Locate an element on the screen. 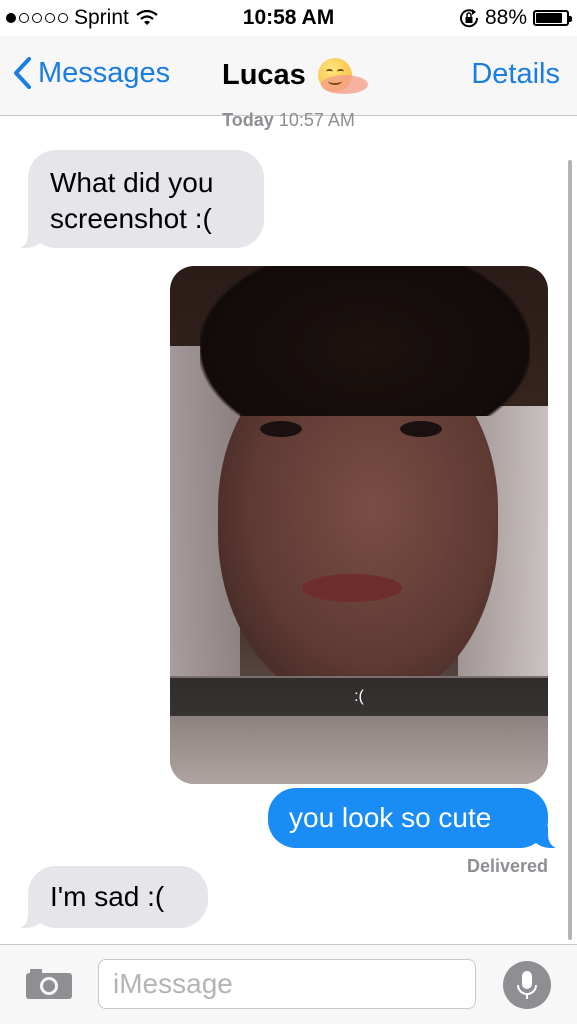 The width and height of the screenshot is (577, 1024). chevron-left-icon is located at coordinates (22, 73).